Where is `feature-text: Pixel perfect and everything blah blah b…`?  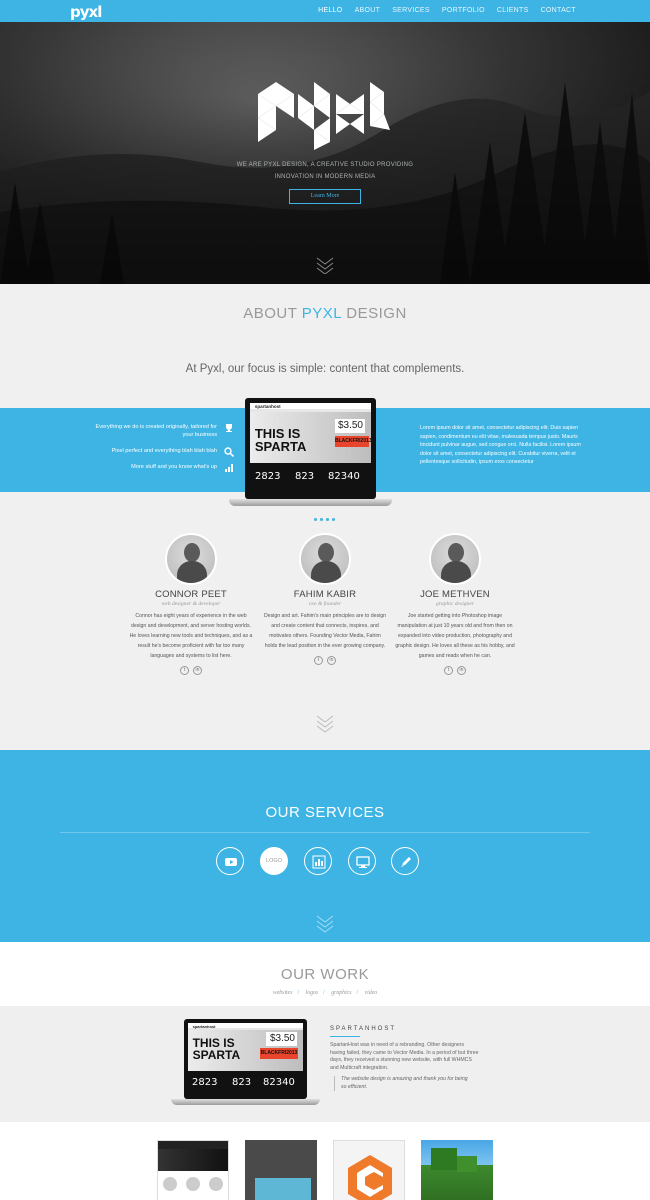
feature-text: Pixel perfect and everything blah blah b… is located at coordinates (164, 451).